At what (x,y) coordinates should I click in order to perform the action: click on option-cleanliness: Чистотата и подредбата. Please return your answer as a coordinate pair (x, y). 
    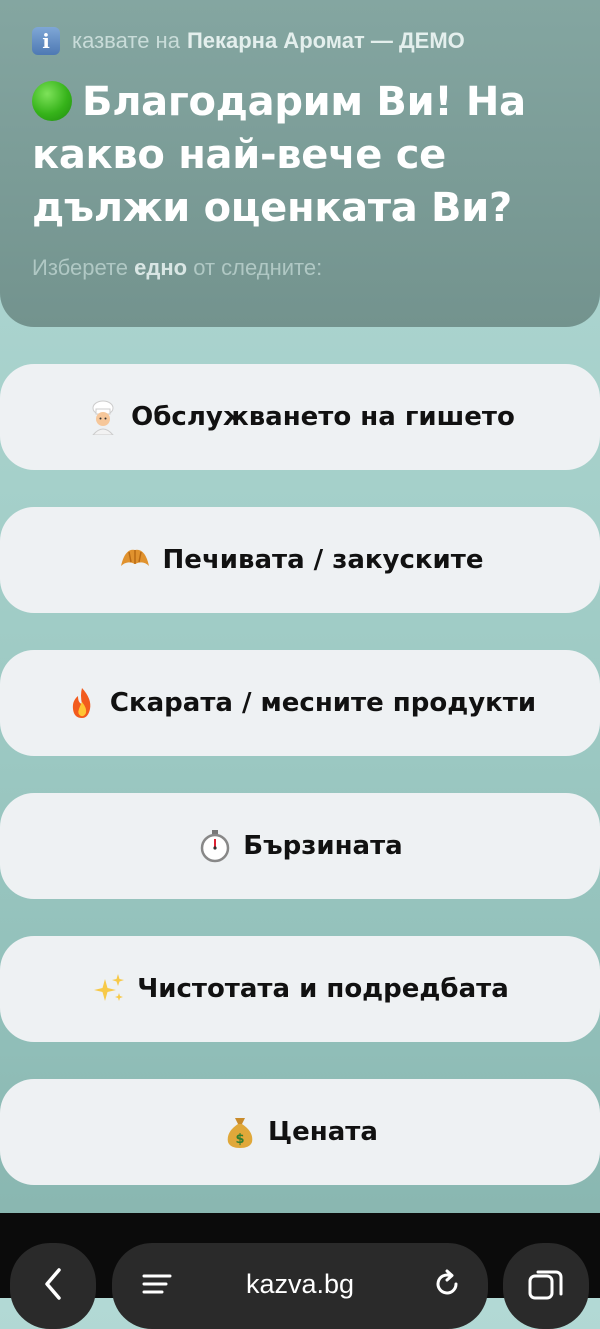
    Looking at the image, I should click on (300, 989).